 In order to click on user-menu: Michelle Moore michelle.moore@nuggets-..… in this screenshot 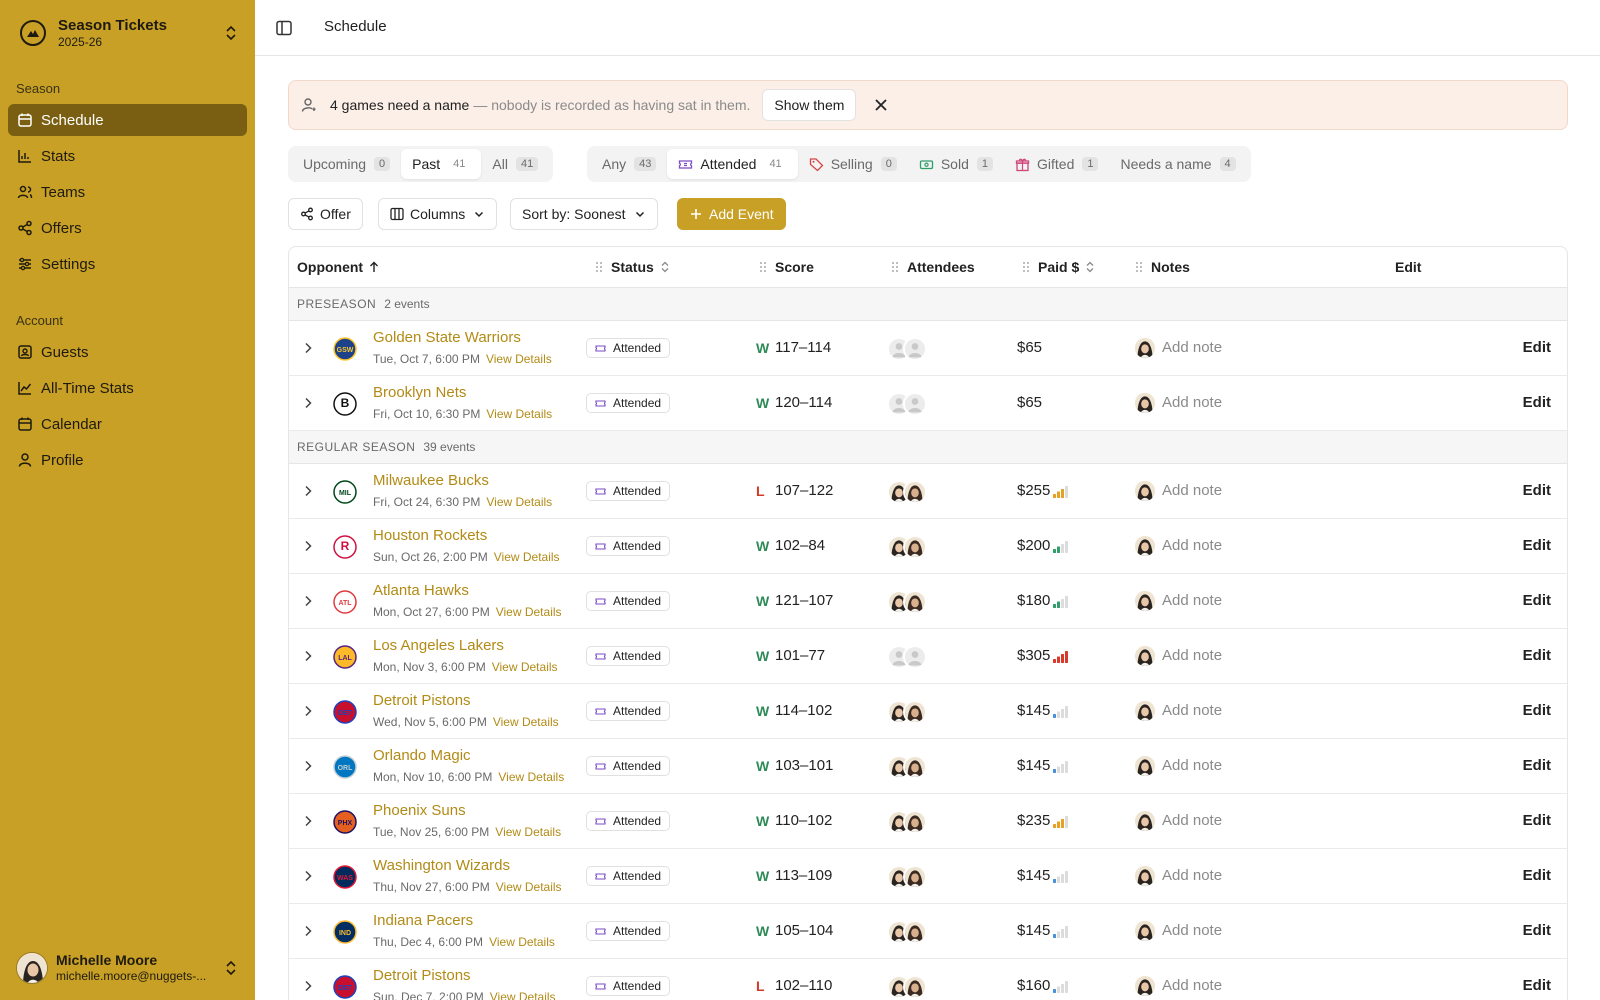, I will do `click(130, 968)`.